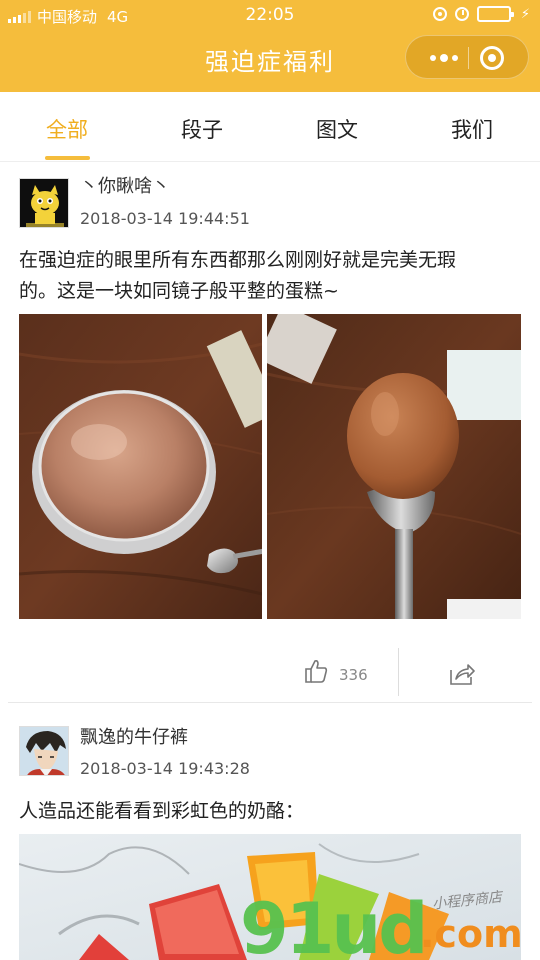 Image resolution: width=540 pixels, height=960 pixels. I want to click on alarm-icon, so click(461, 14).